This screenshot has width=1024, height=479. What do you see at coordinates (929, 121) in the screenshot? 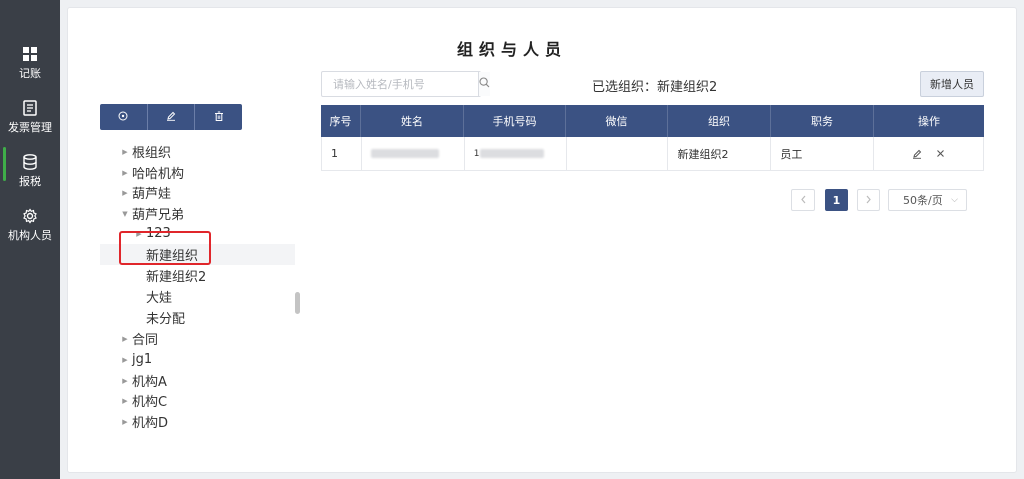
I see `column-header: 操作` at bounding box center [929, 121].